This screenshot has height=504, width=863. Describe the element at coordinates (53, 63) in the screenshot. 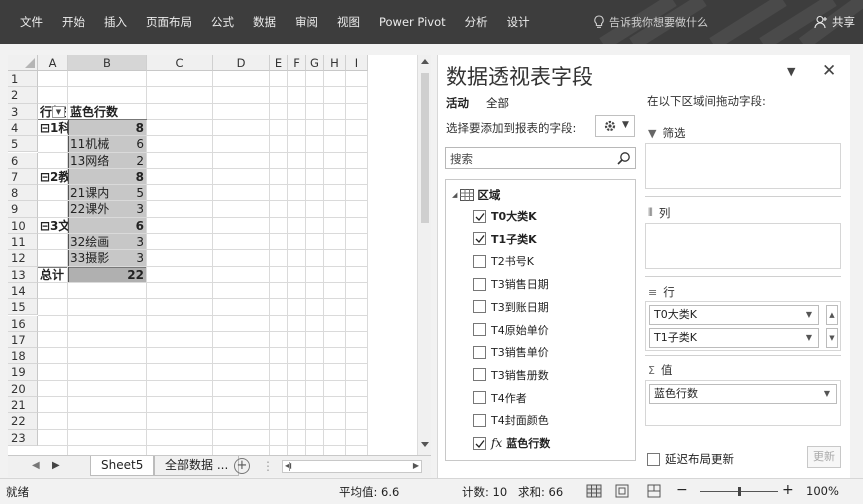

I see `column-header: A` at that location.